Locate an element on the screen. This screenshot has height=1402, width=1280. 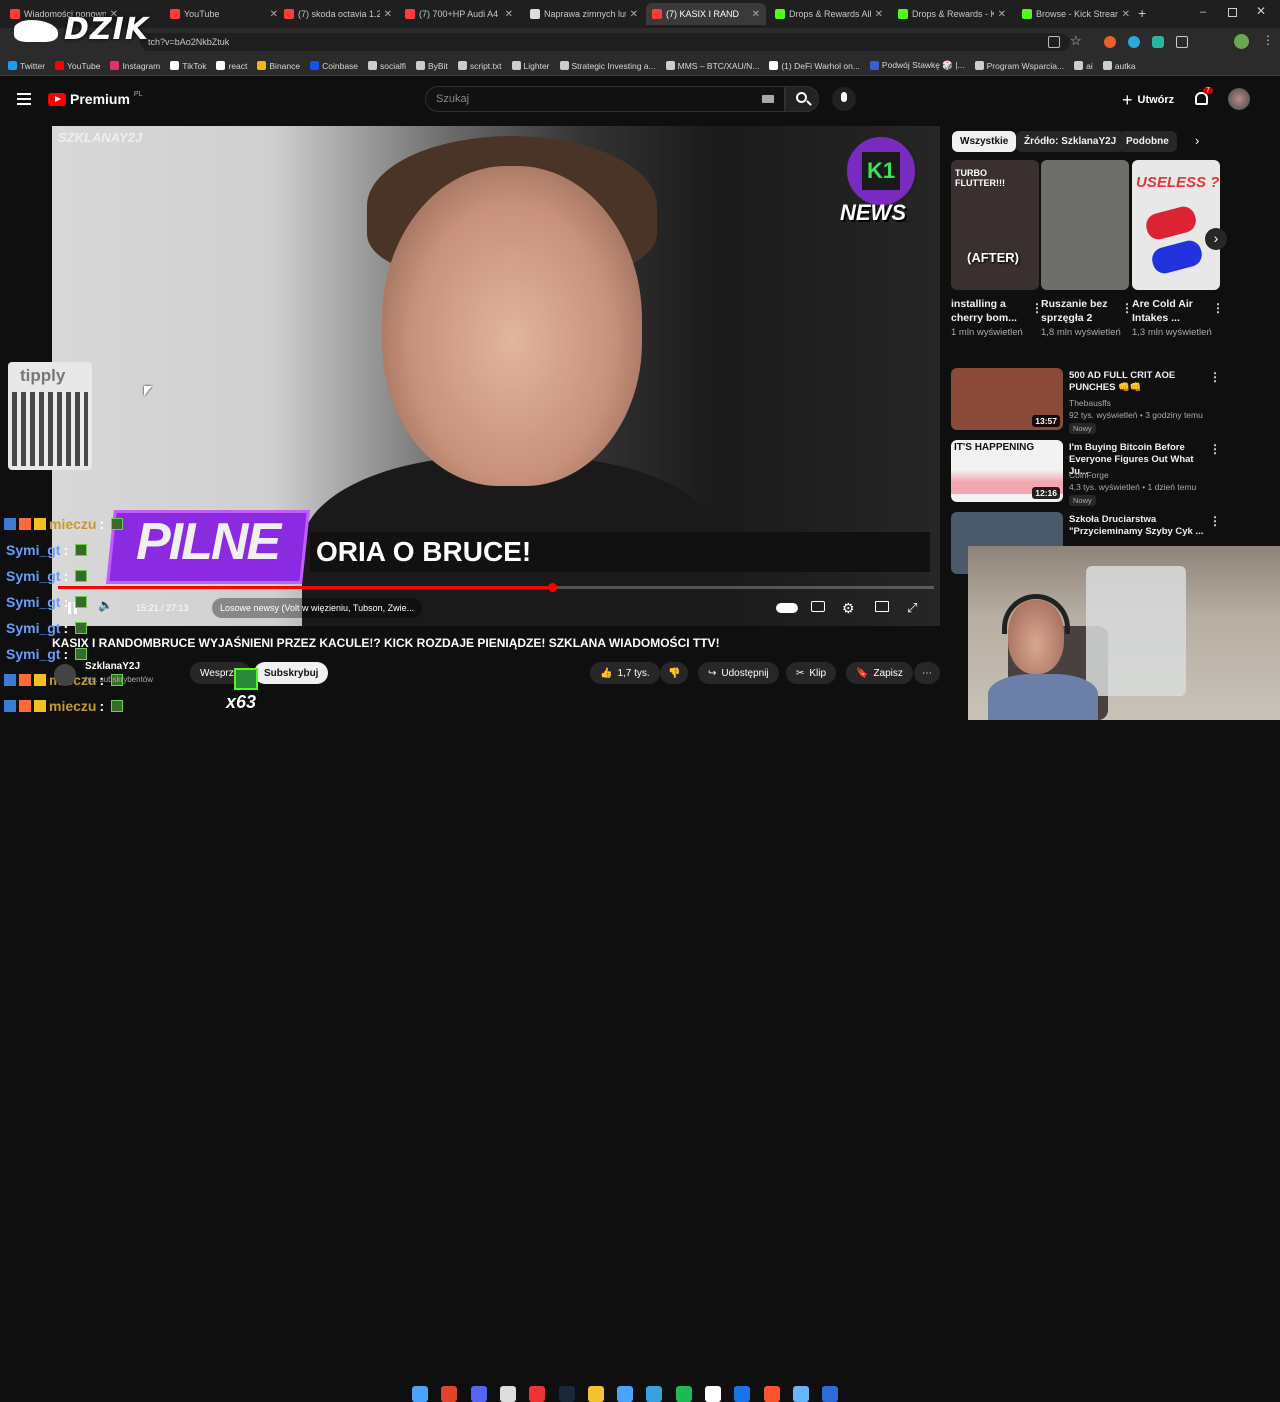
more-actions-button: ⋯ is located at coordinates (927, 673).